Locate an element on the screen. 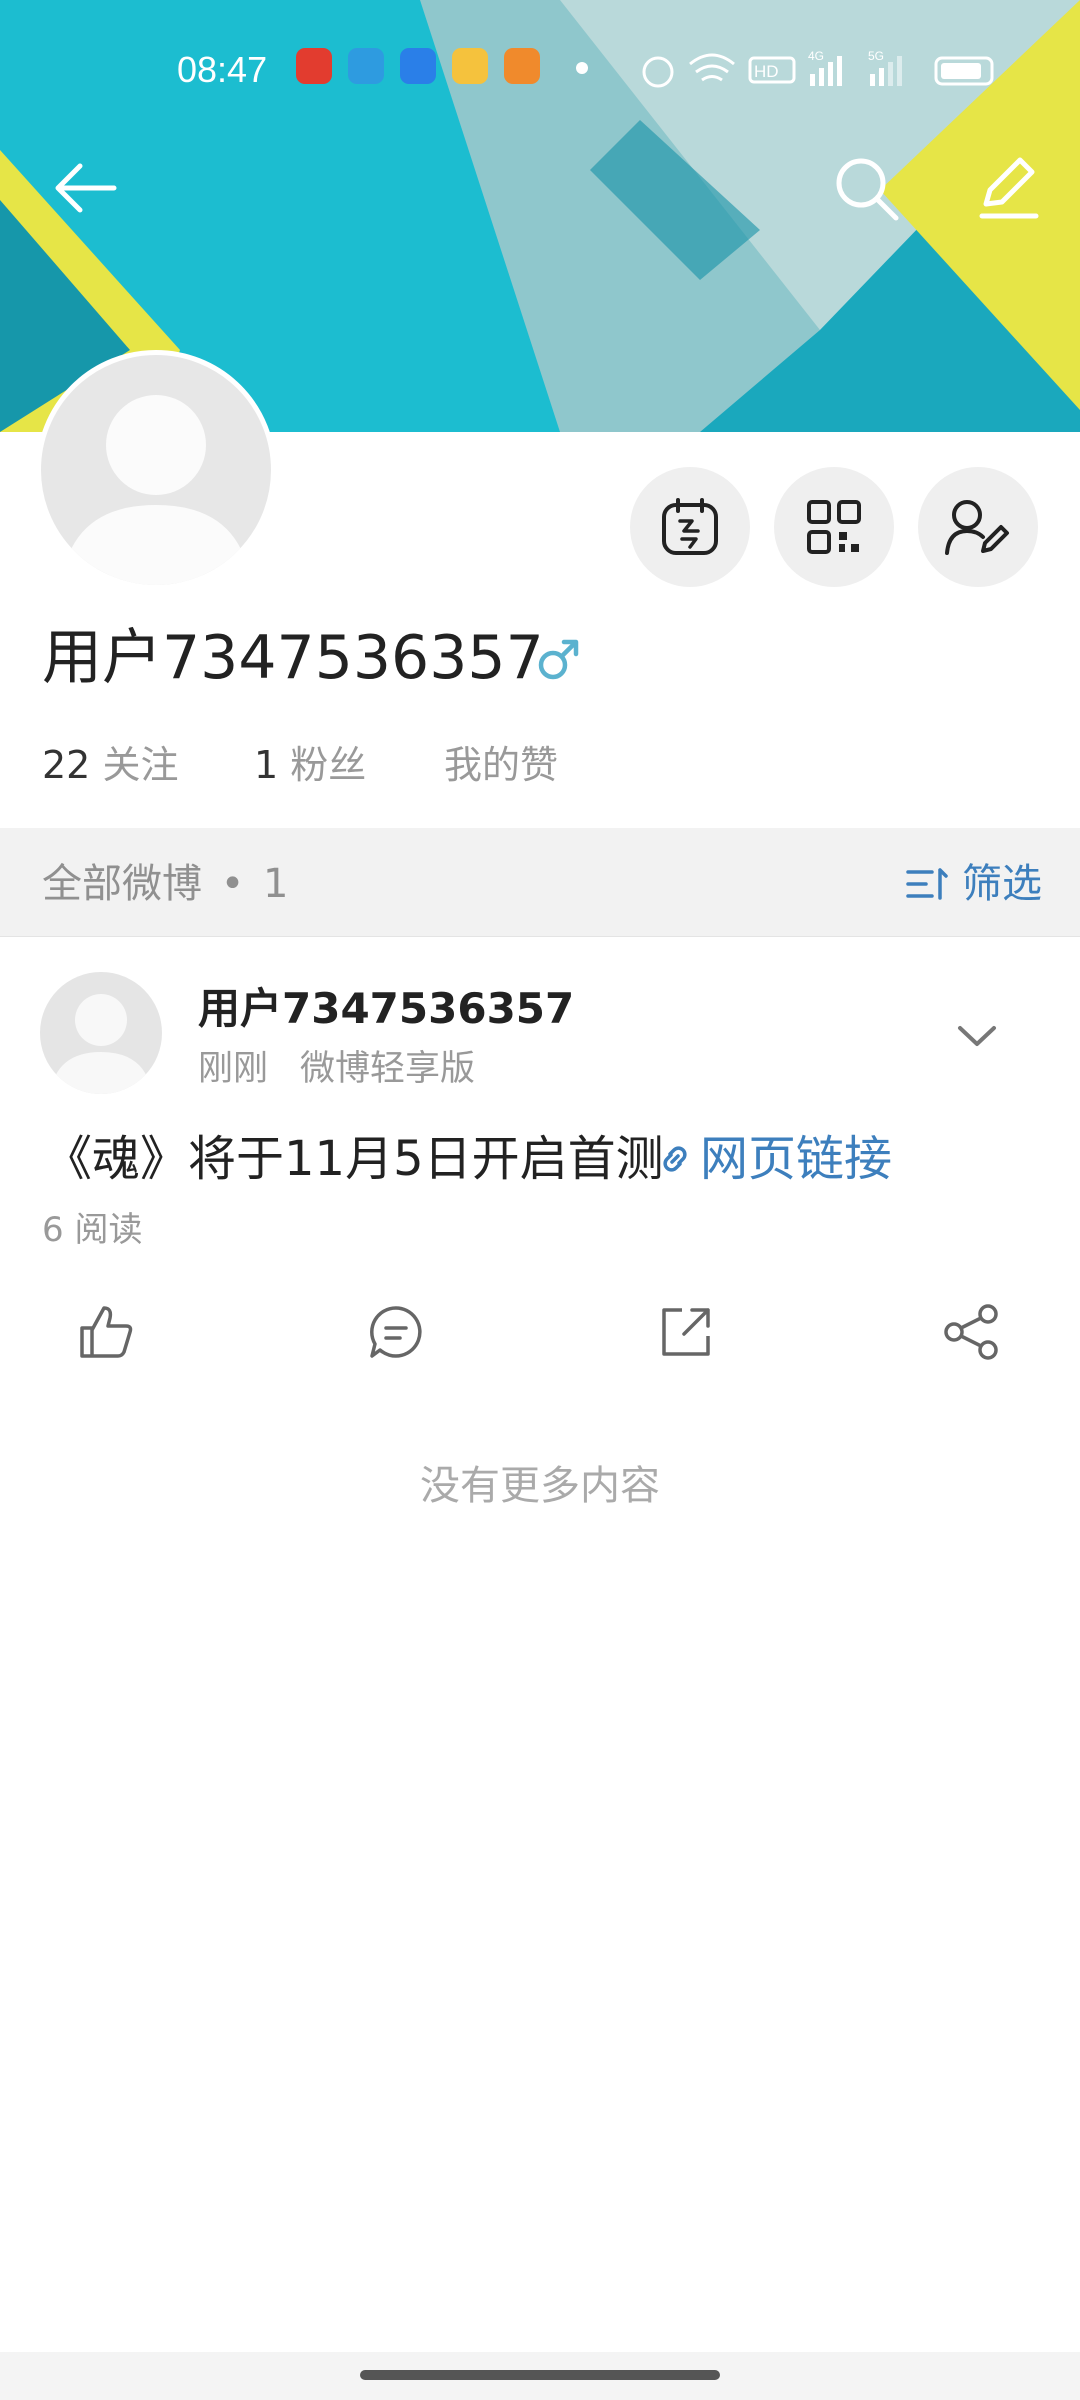 The height and width of the screenshot is (2400, 1080). filter-label: 筛选 is located at coordinates (1002, 884).